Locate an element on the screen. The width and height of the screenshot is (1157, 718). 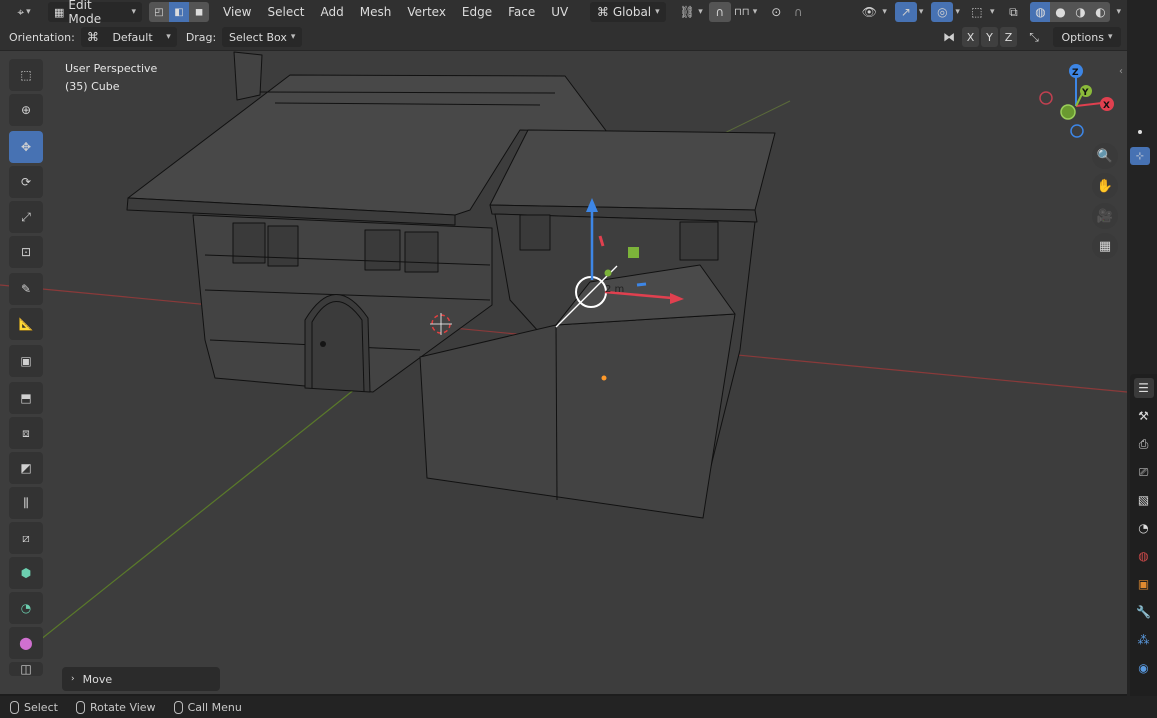
shading-material-button: ◑ is located at coordinates (1080, 12).